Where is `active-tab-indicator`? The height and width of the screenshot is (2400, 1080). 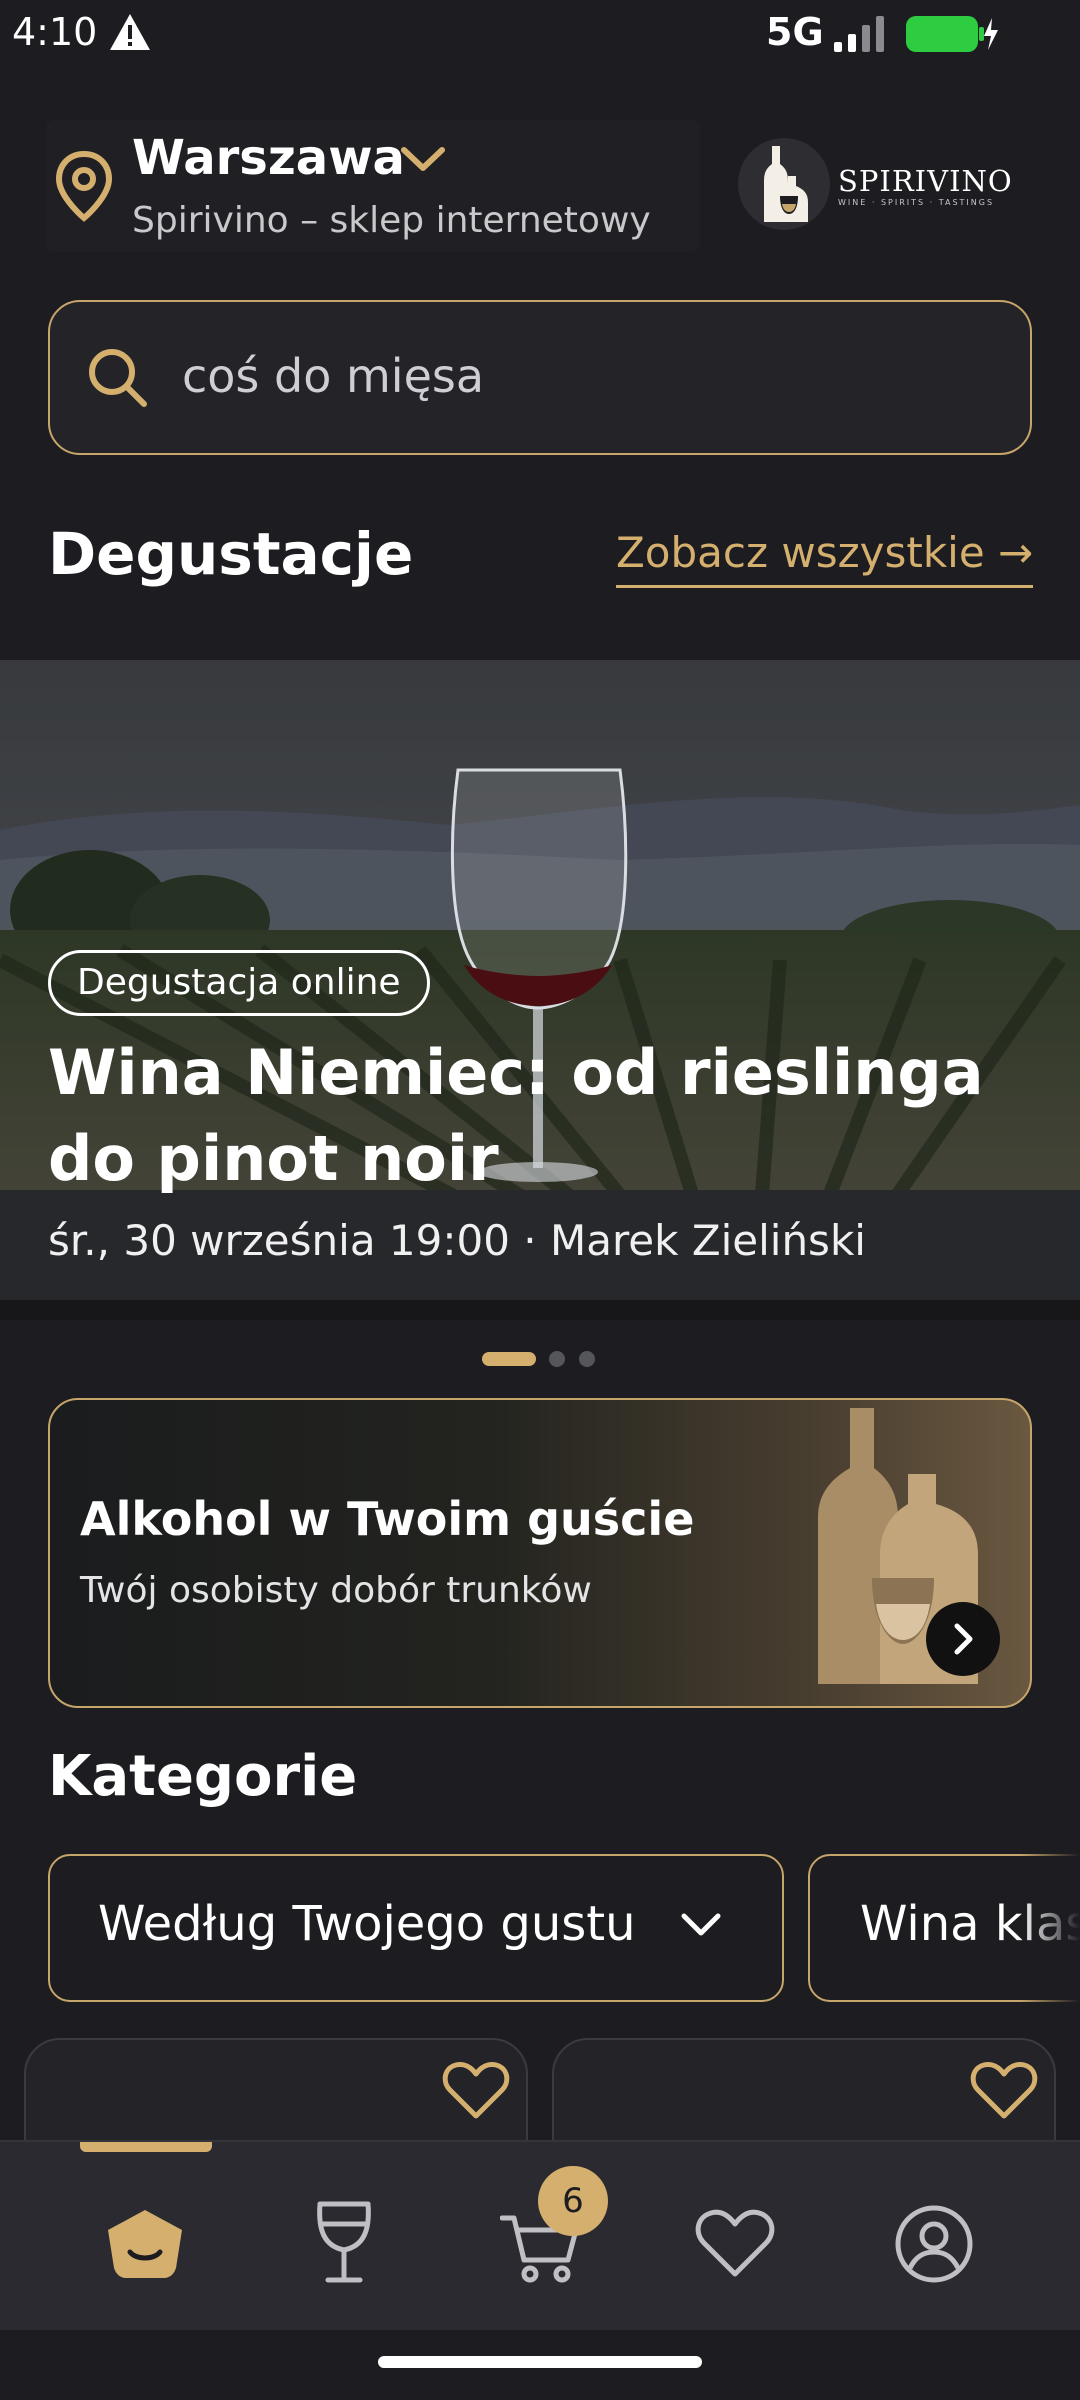
active-tab-indicator is located at coordinates (146, 2147).